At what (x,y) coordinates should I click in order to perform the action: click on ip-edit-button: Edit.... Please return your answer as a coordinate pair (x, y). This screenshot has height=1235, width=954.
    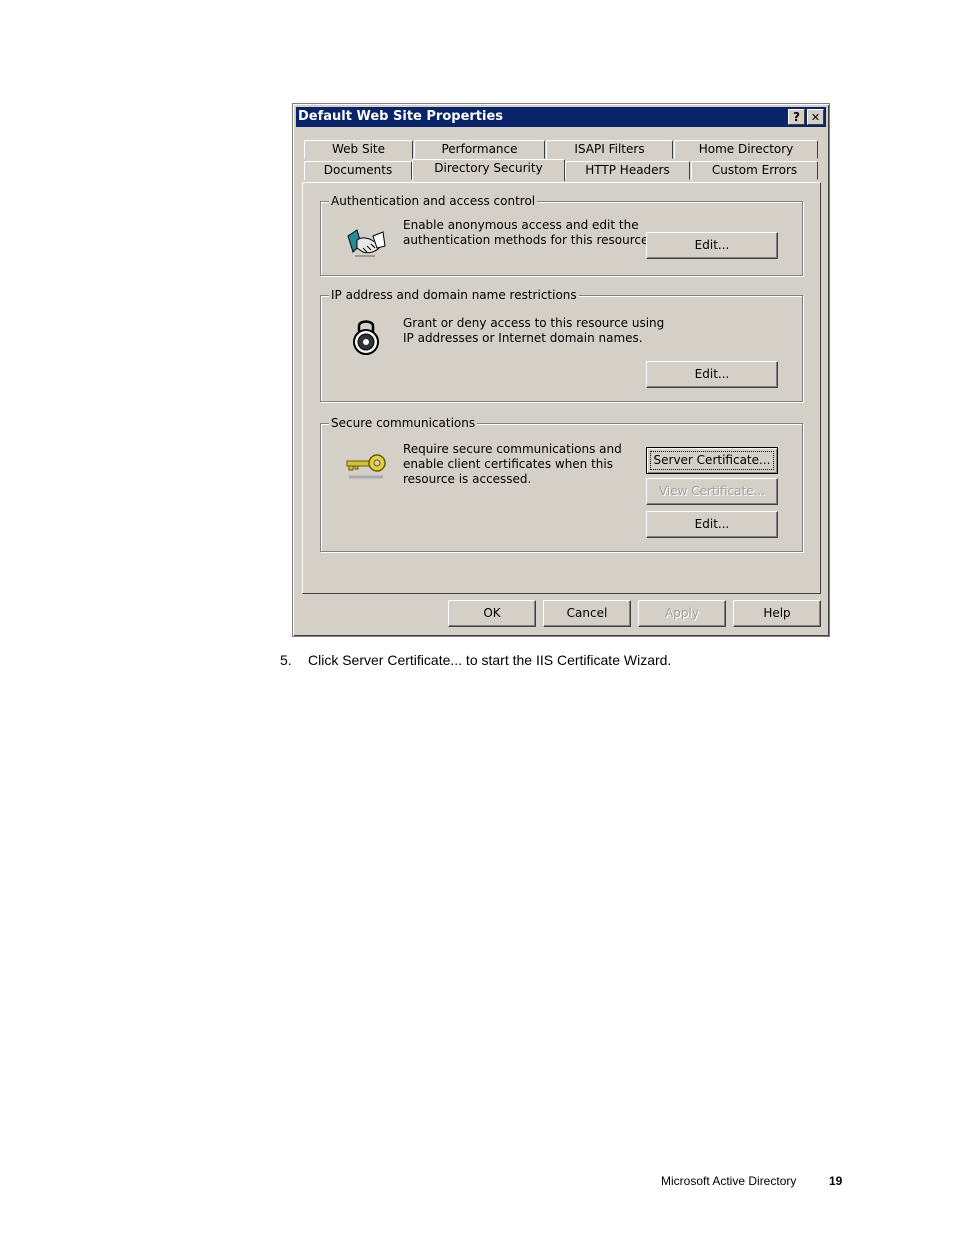
    Looking at the image, I should click on (712, 374).